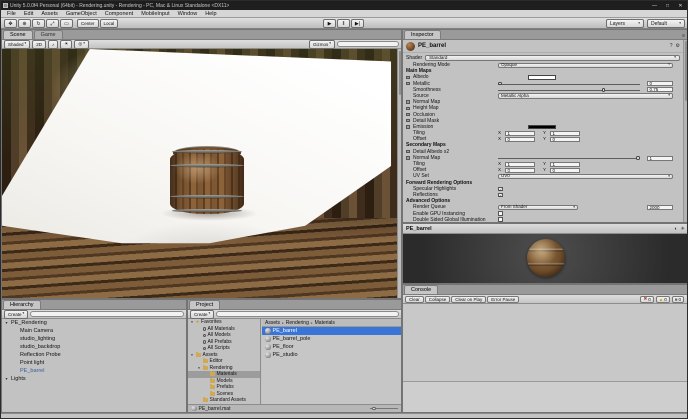 This screenshot has width=688, height=419. I want to click on tab-project: Project, so click(205, 304).